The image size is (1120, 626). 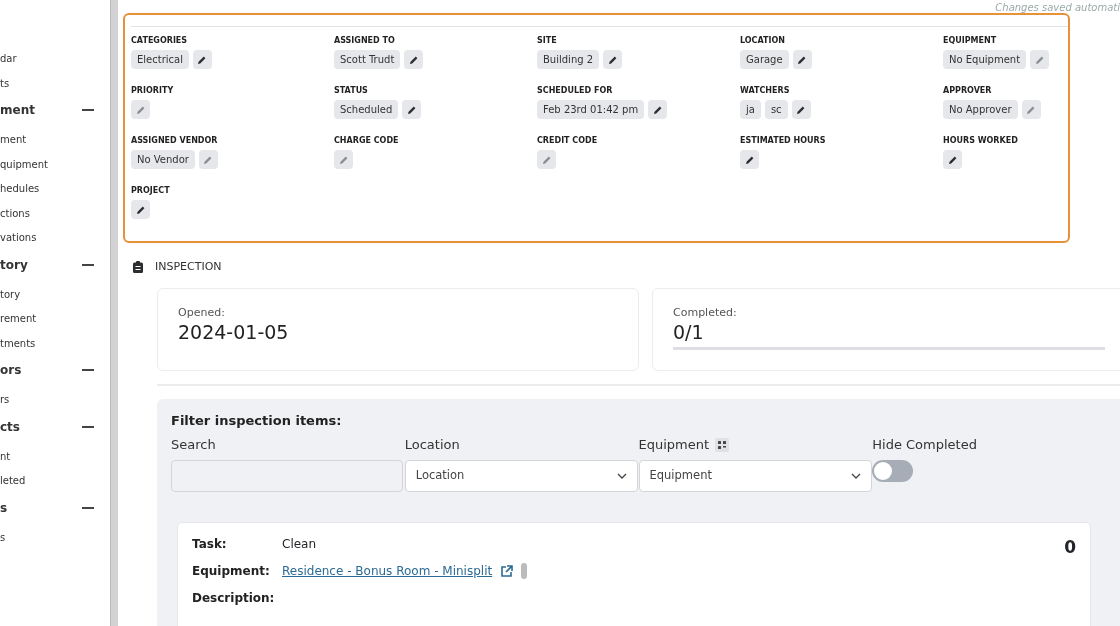 What do you see at coordinates (17, 110) in the screenshot?
I see `sidebar-heading: ment` at bounding box center [17, 110].